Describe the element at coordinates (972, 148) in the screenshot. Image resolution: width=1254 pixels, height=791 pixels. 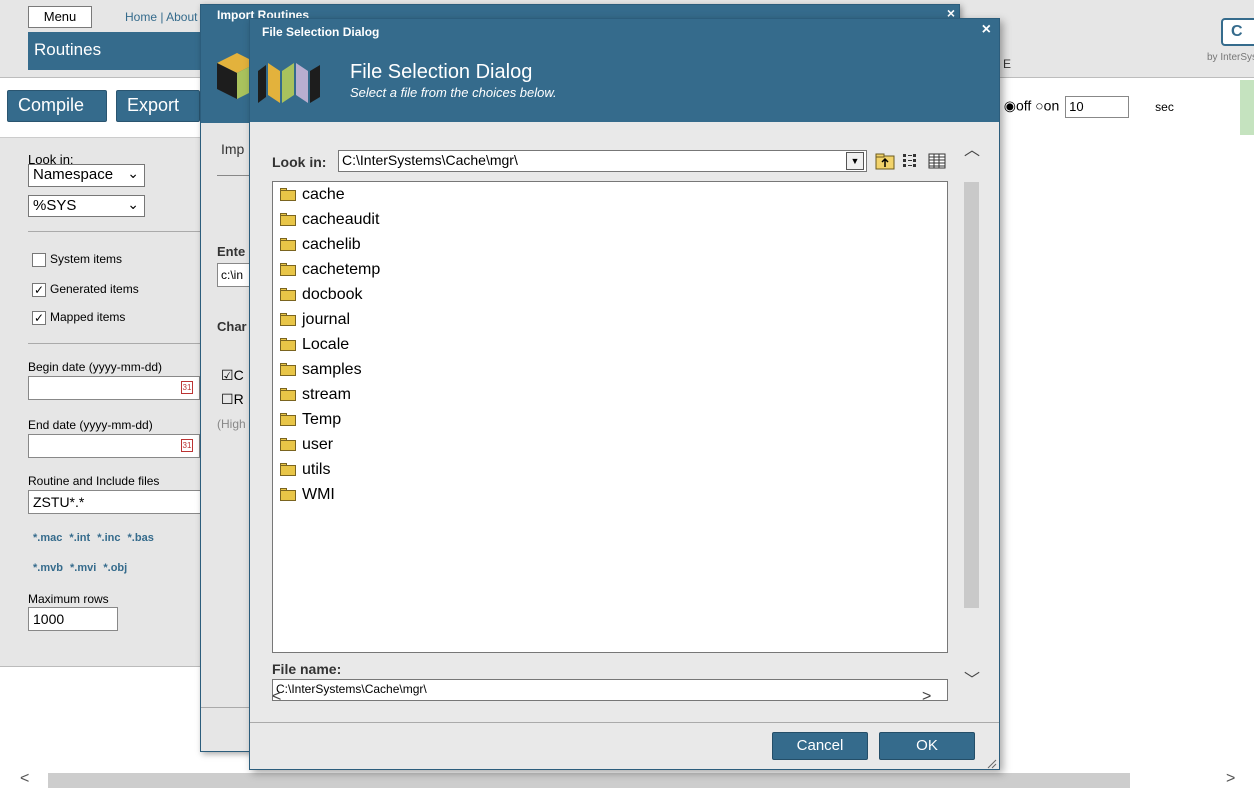
I see `scroll-up-icon: ︿` at that location.